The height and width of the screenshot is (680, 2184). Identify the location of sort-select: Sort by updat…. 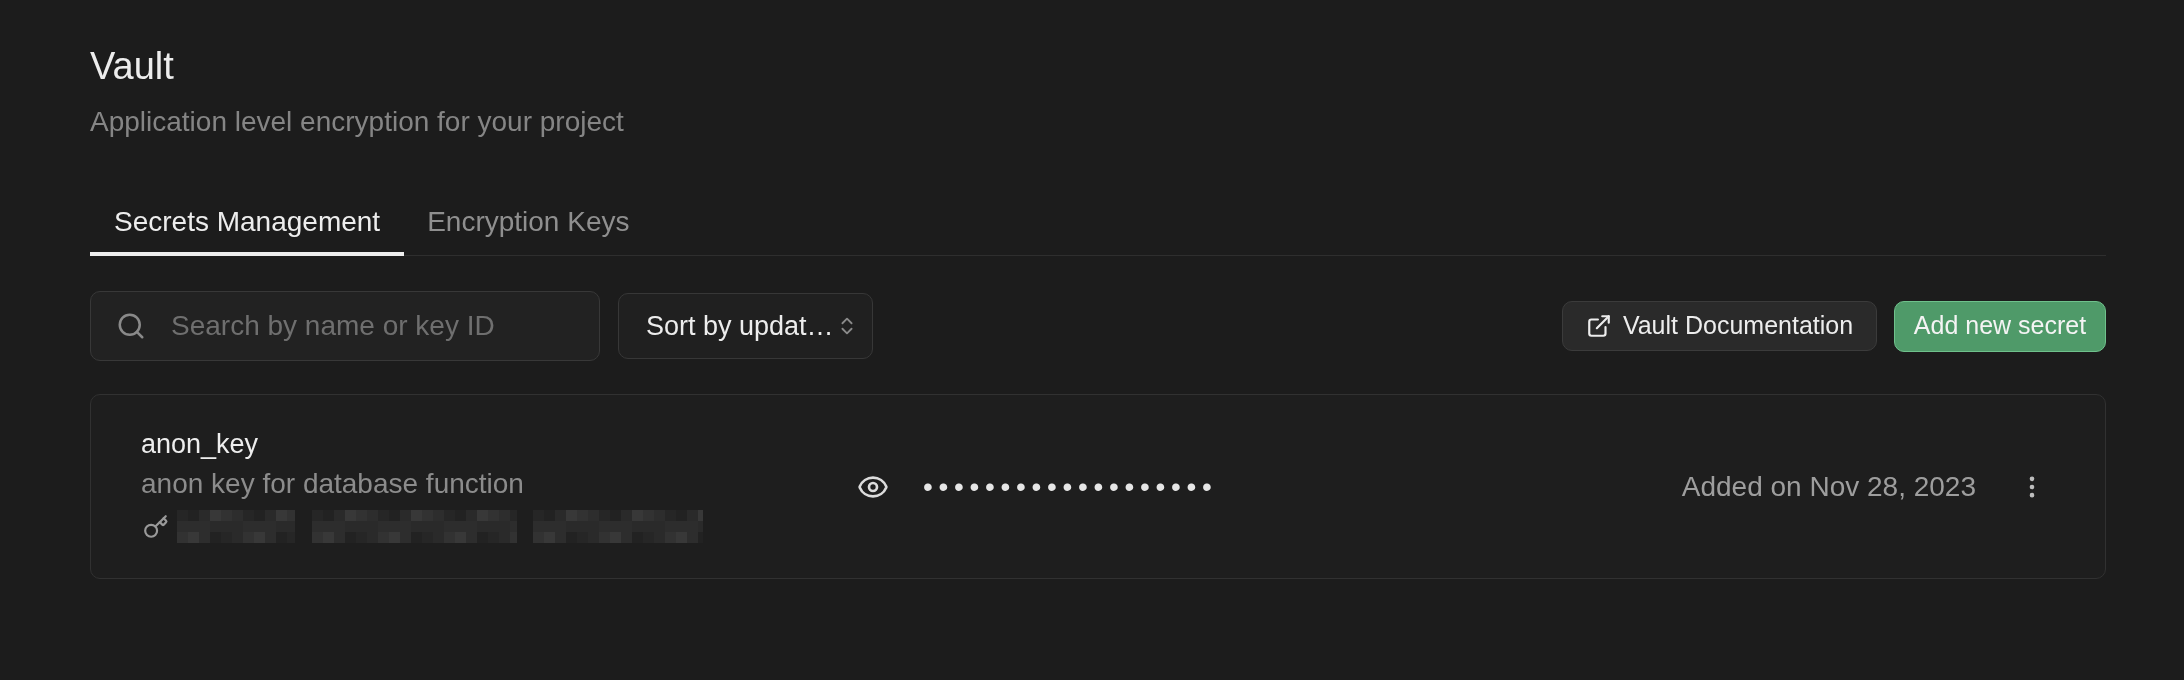
(745, 326).